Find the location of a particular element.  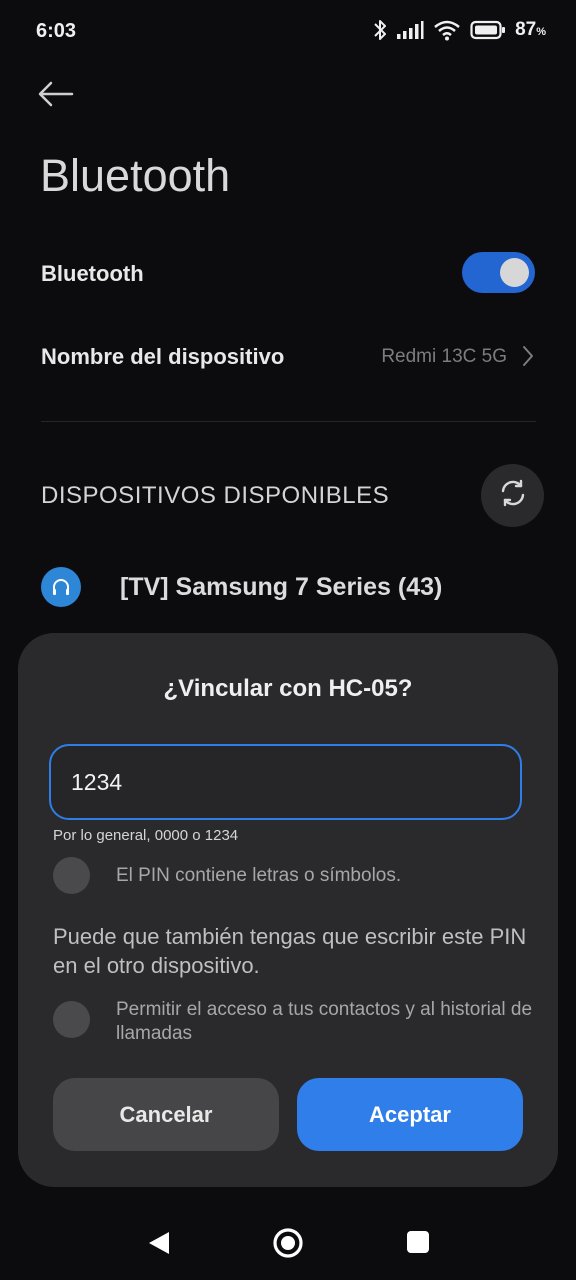

arrow-left-icon is located at coordinates (56, 96).